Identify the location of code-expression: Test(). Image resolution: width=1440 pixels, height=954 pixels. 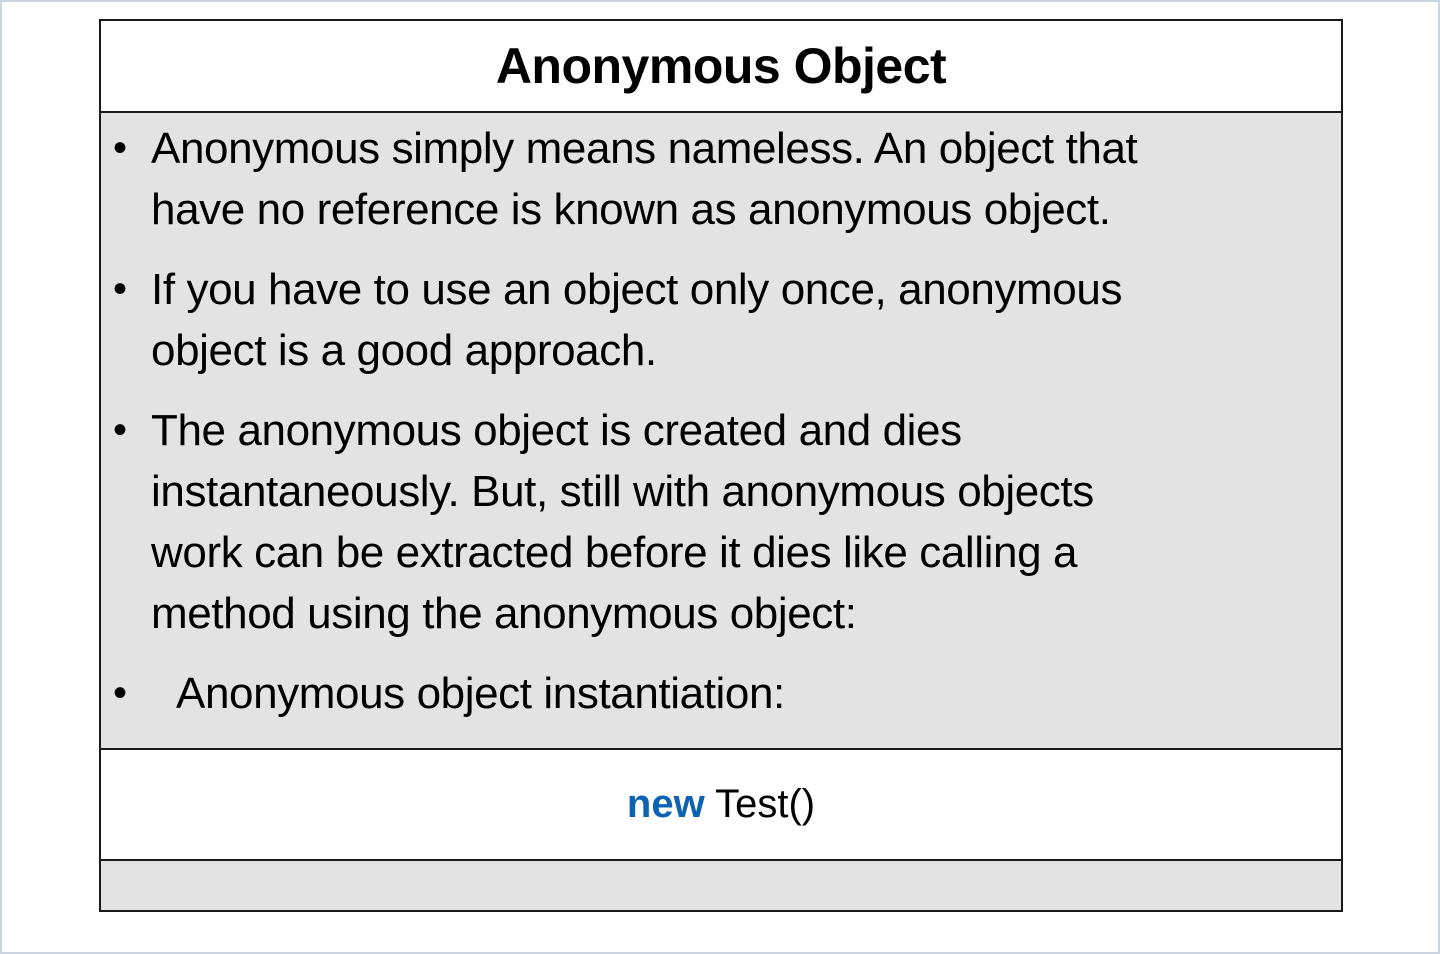
(760, 804).